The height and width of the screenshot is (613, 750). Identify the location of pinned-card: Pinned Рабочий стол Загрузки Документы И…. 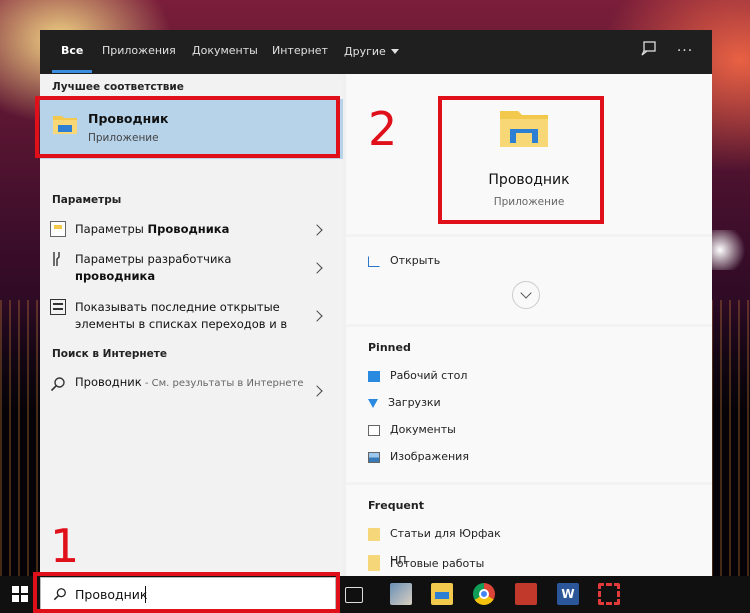
(529, 404).